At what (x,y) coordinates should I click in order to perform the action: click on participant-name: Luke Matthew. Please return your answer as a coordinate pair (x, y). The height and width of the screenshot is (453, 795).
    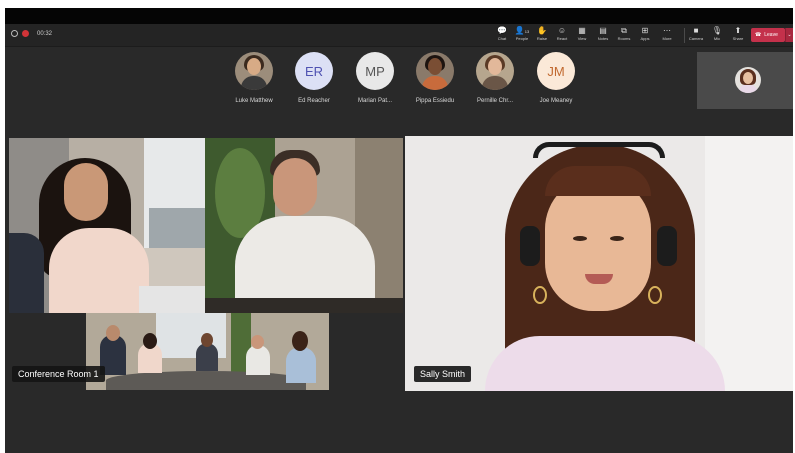
    Looking at the image, I should click on (254, 101).